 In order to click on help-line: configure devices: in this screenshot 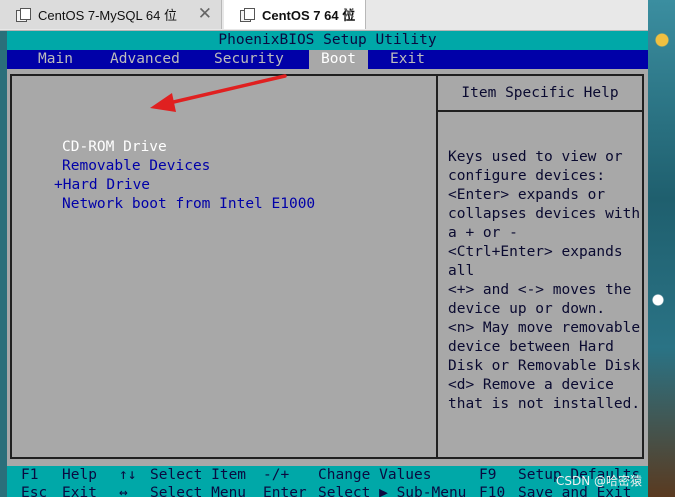, I will do `click(527, 176)`.